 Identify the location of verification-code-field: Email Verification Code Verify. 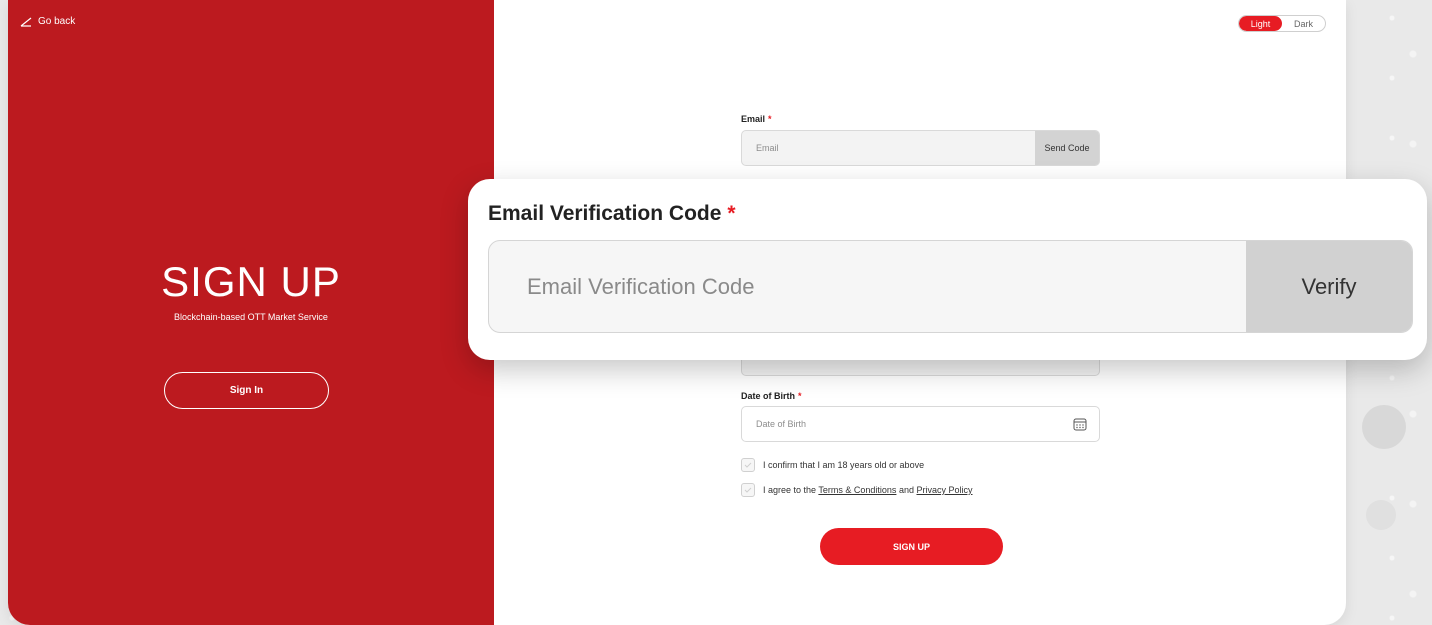
(950, 286).